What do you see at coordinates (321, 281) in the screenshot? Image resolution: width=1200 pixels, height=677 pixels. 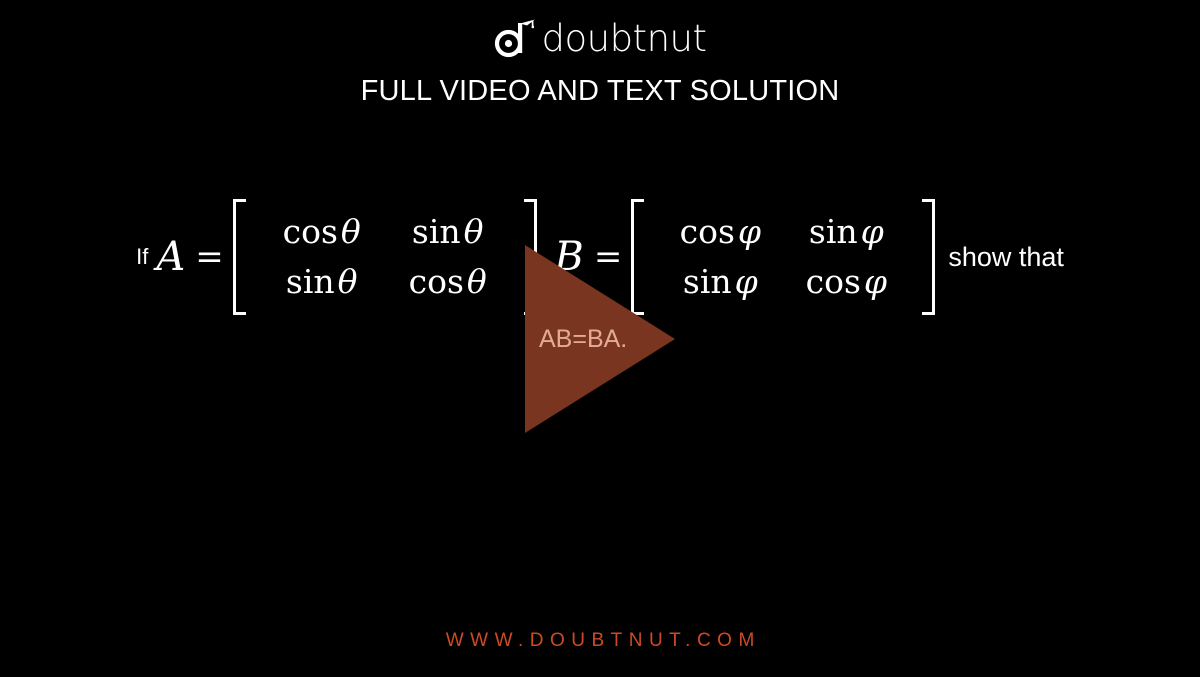 I see `matrix-a-cell-2-1: sinθ` at bounding box center [321, 281].